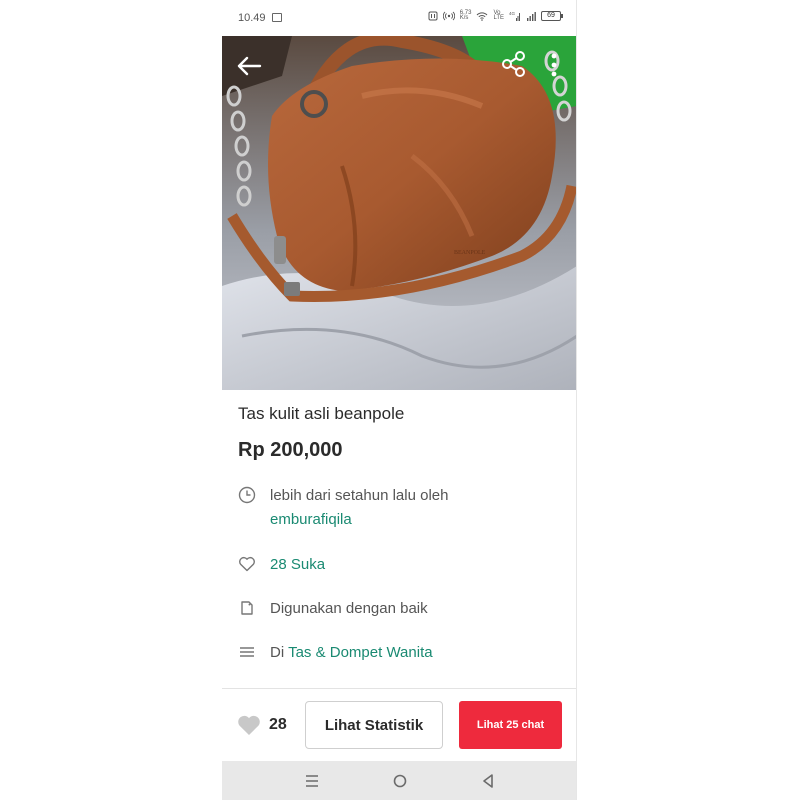 The height and width of the screenshot is (800, 800). Describe the element at coordinates (433, 16) in the screenshot. I see `nfc-icon` at that location.